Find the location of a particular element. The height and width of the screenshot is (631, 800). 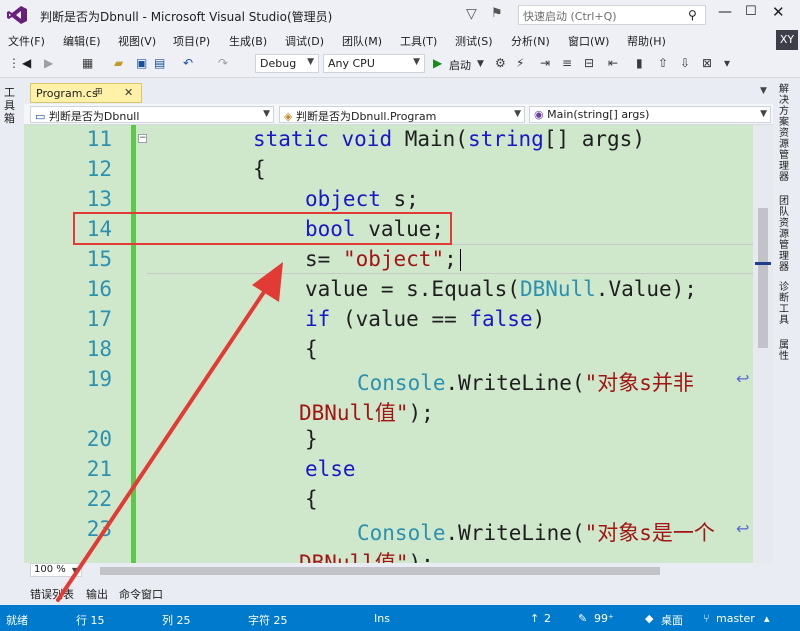

toolbox-tab: 工具箱 is located at coordinates (11, 105).